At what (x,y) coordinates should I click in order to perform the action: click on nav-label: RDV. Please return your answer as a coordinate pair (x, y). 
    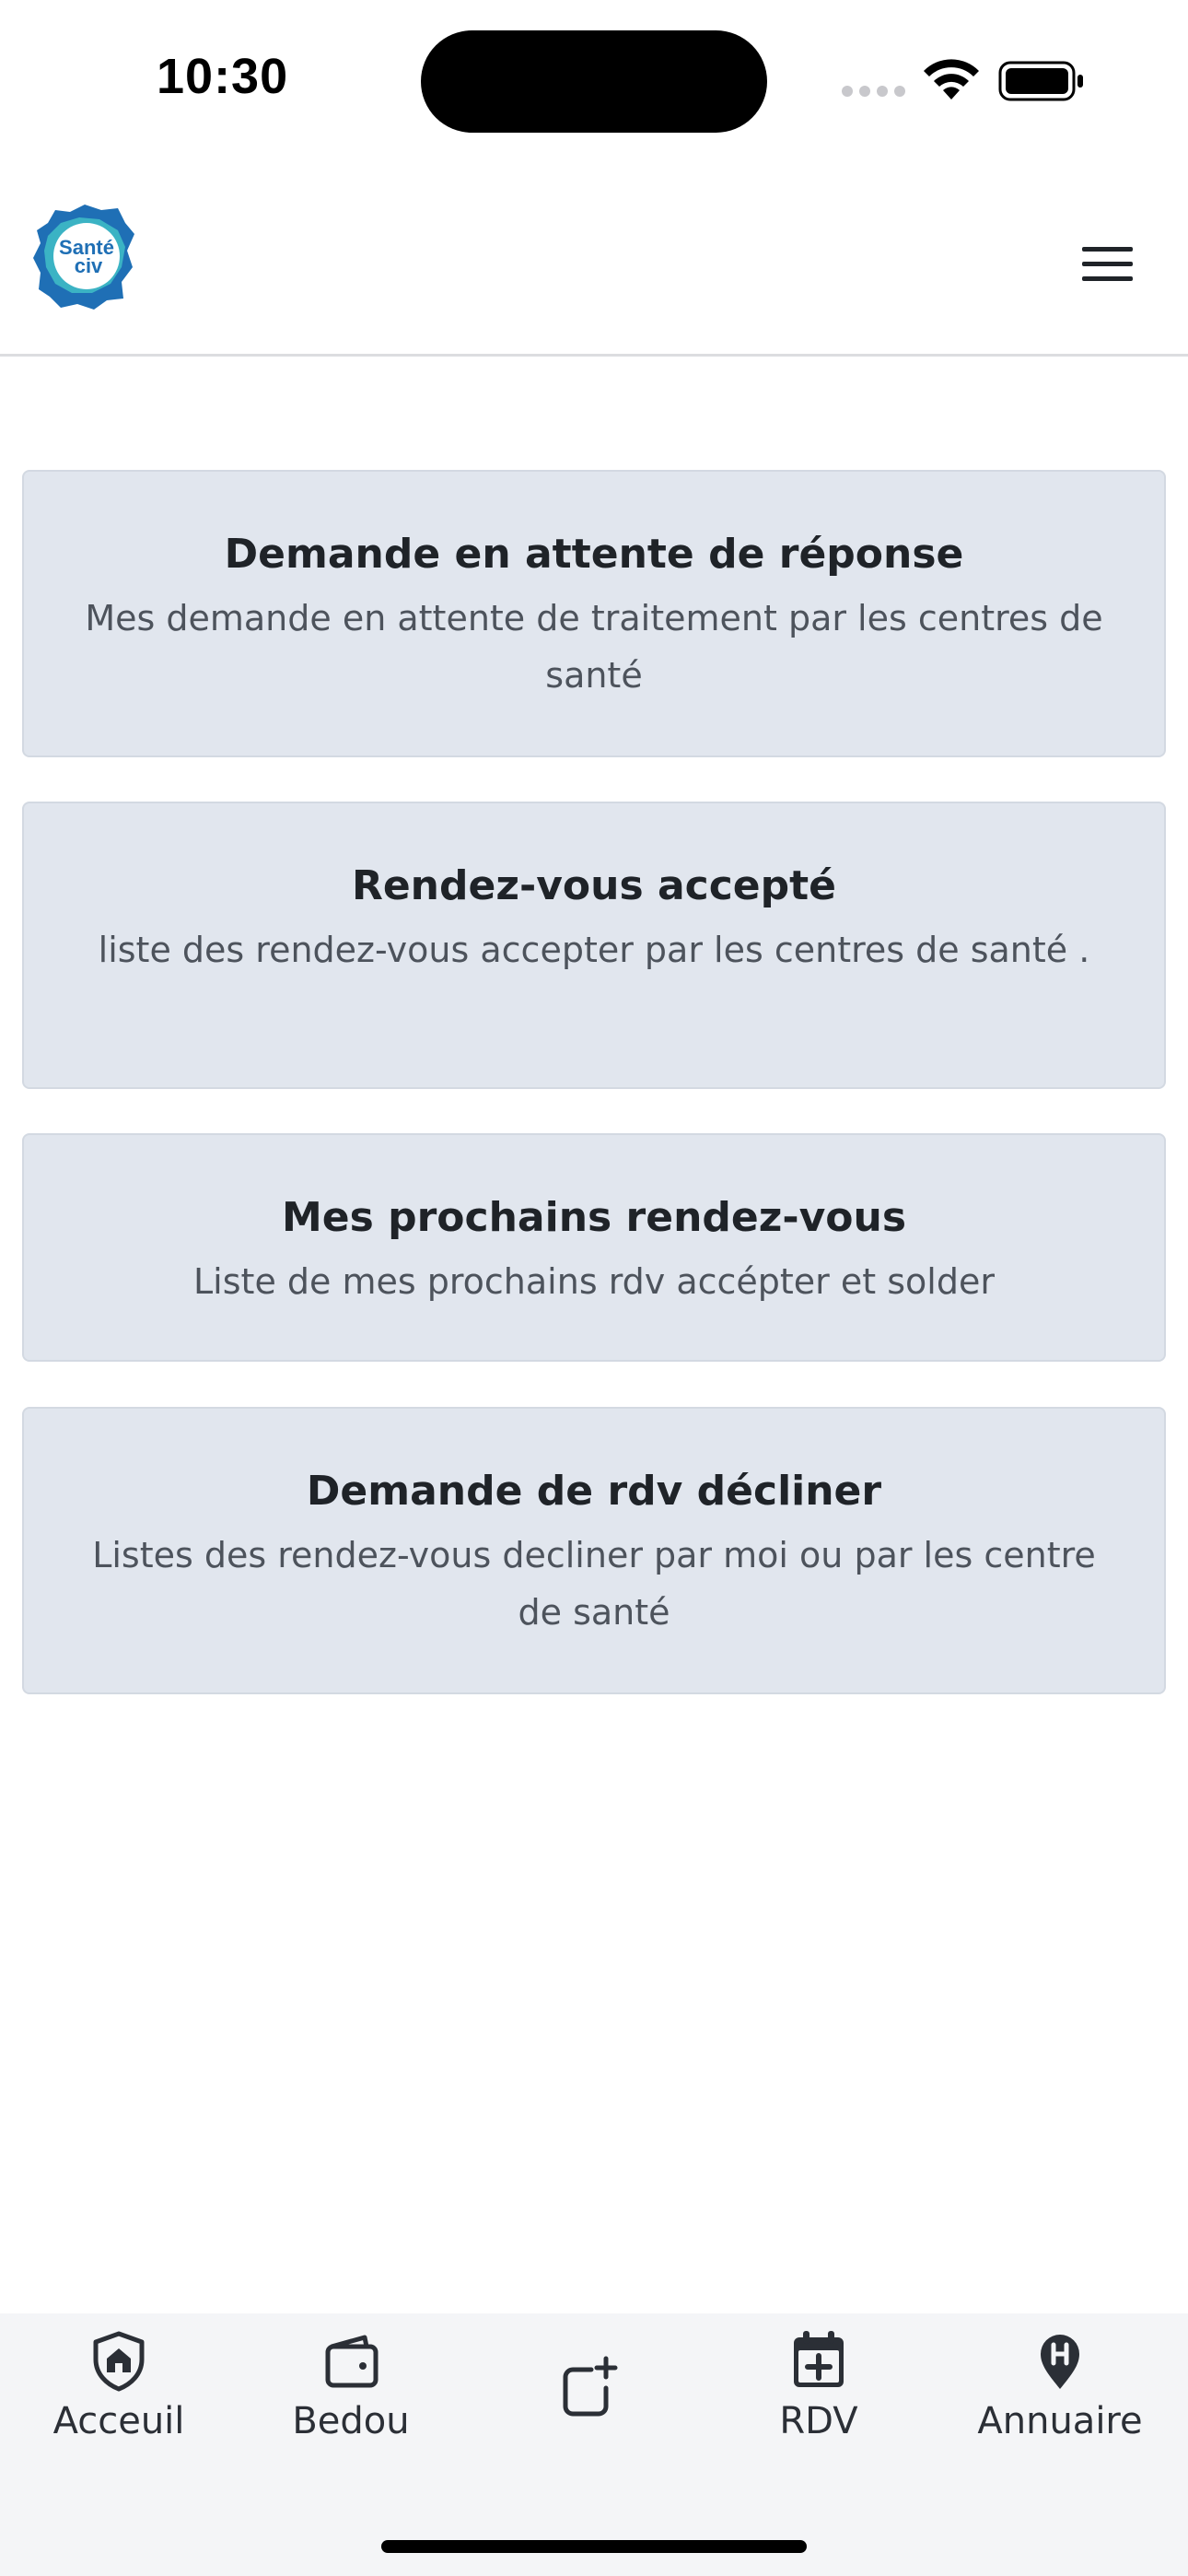
    Looking at the image, I should click on (818, 2421).